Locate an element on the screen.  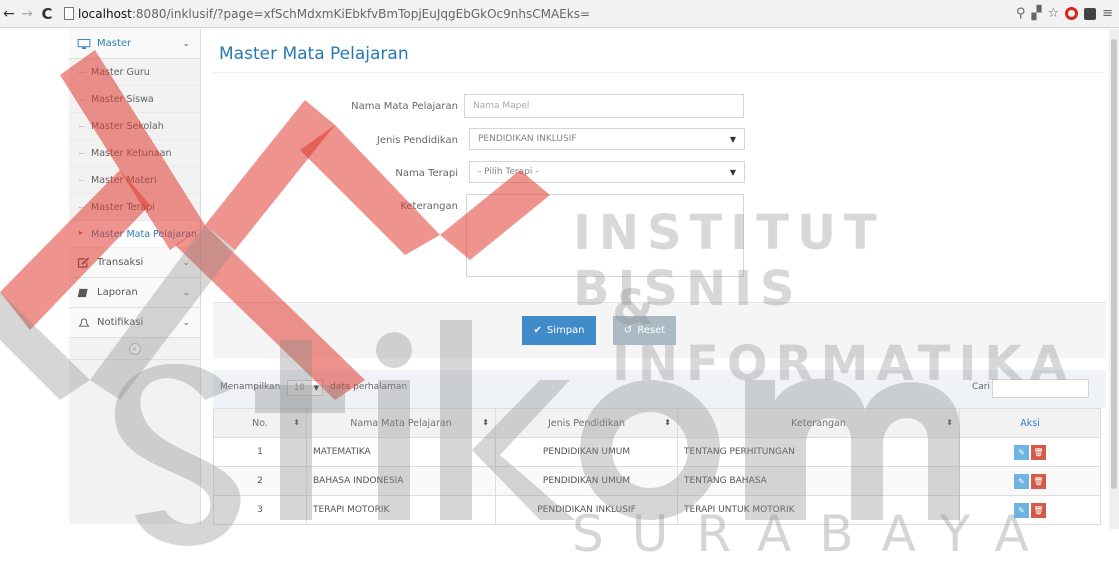
page-icon is located at coordinates (69, 13).